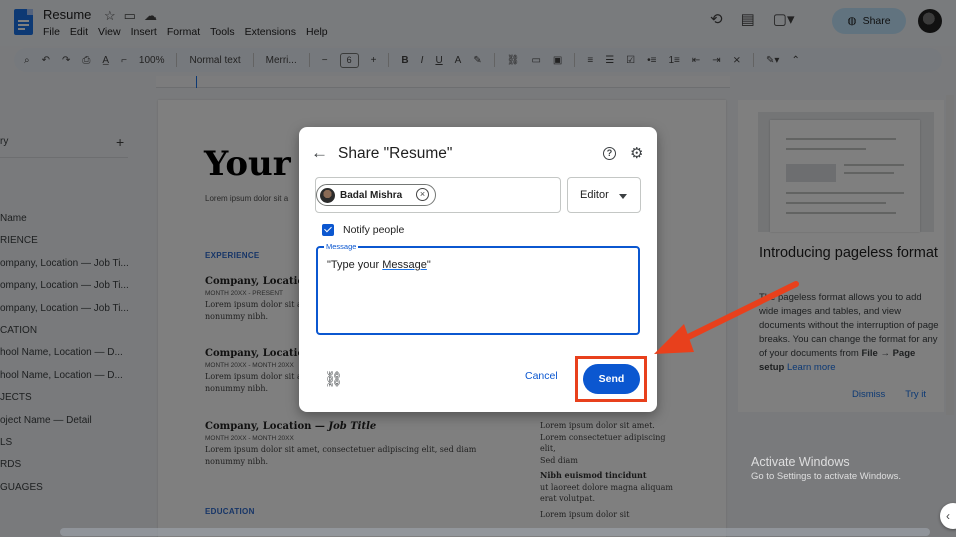 This screenshot has height=537, width=956. I want to click on notify-checkbox, so click(328, 230).